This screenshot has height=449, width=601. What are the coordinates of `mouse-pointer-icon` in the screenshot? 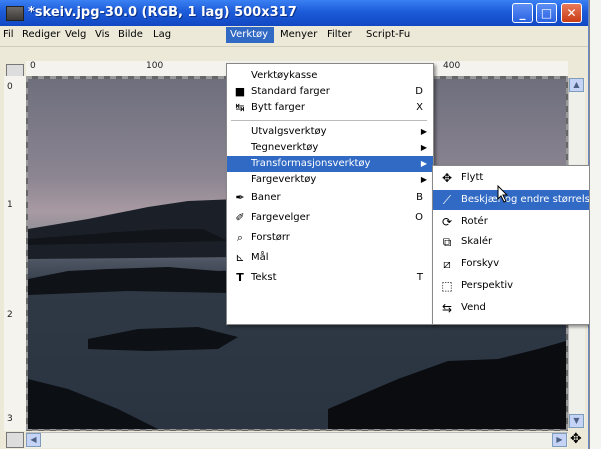 It's located at (503, 194).